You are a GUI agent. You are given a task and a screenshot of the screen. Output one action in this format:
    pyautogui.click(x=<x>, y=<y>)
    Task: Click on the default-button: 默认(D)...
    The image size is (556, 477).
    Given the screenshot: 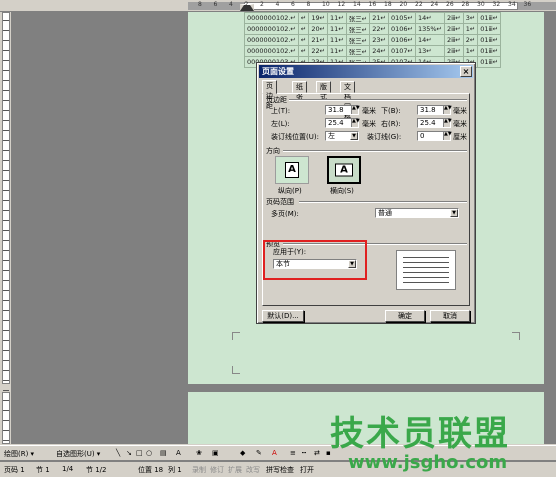 What is the action you would take?
    pyautogui.click(x=283, y=316)
    